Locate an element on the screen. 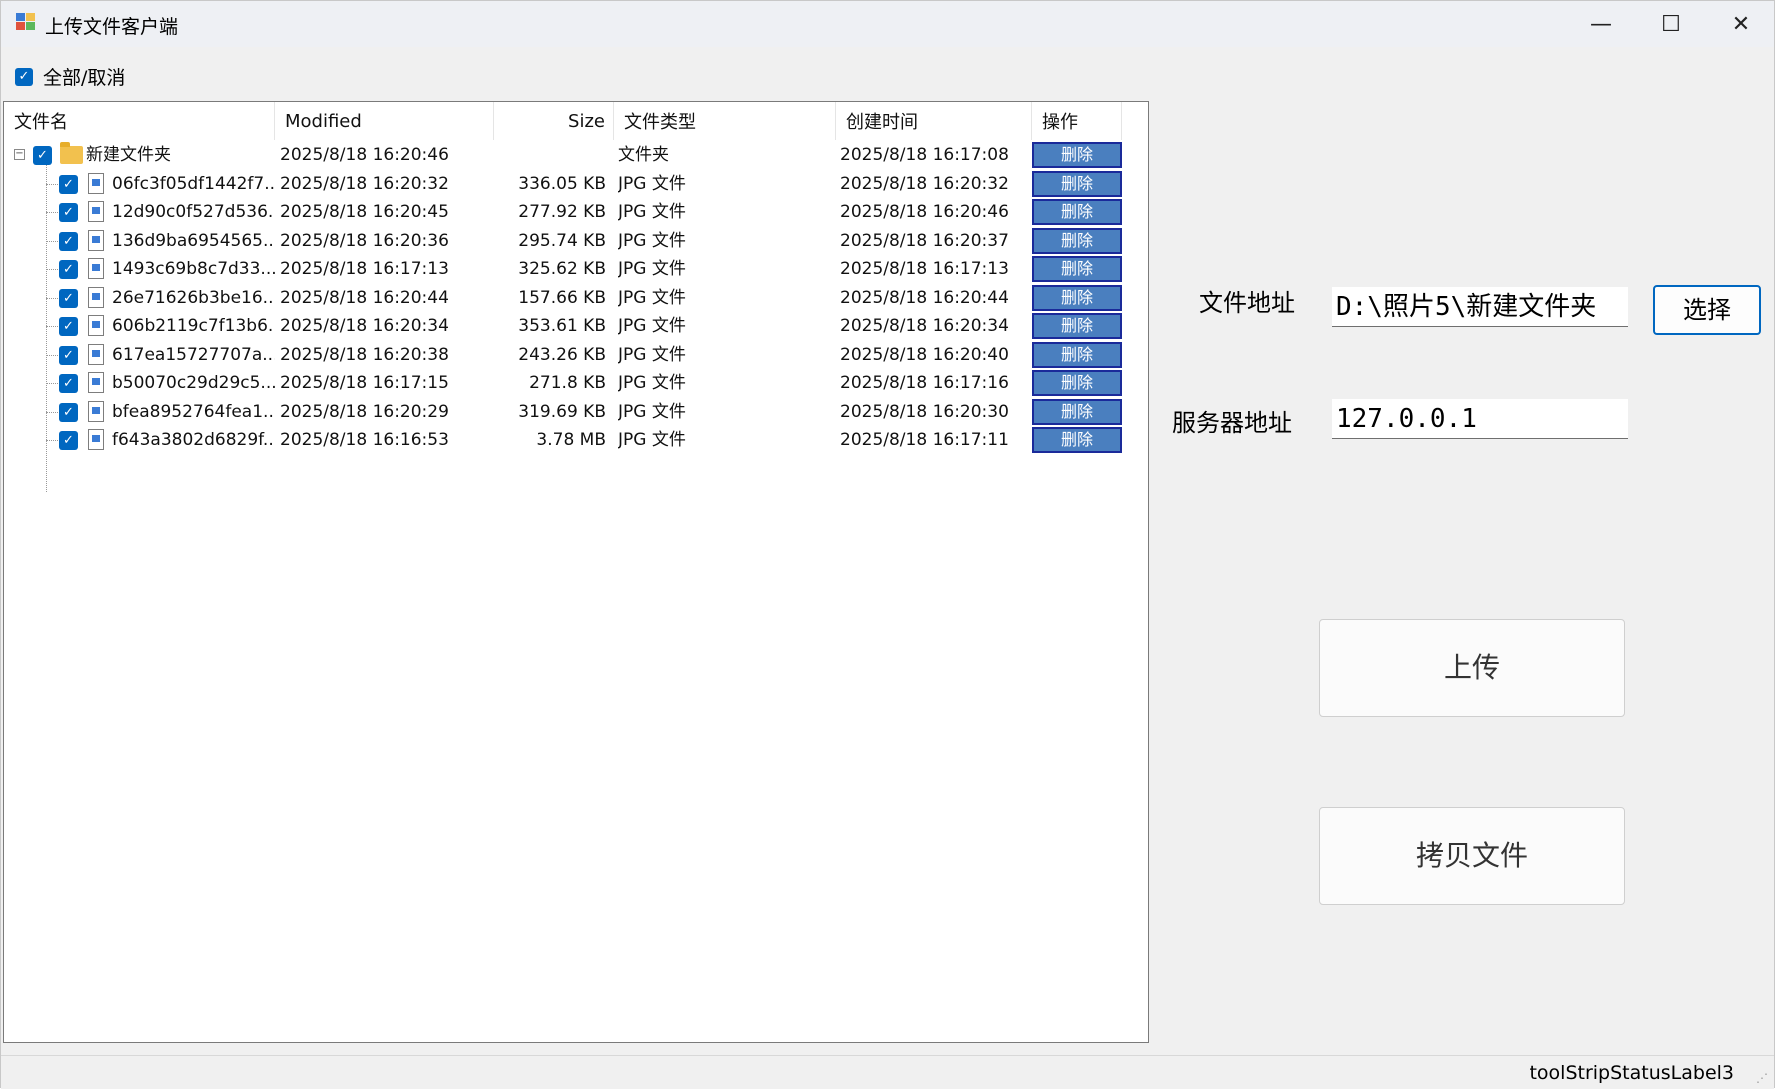 The width and height of the screenshot is (1775, 1089). server-address-label: 服务器地址 is located at coordinates (1232, 423).